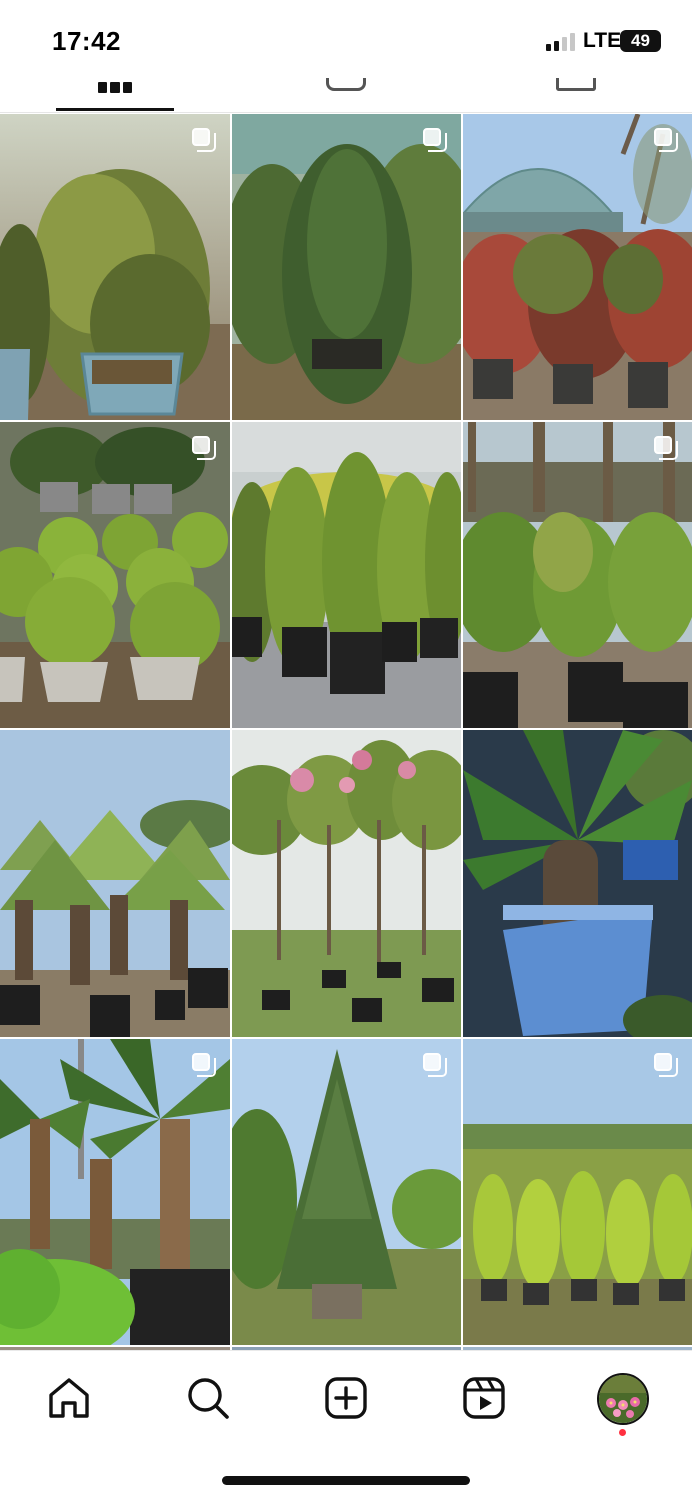 This screenshot has height=1500, width=692. What do you see at coordinates (115, 109) in the screenshot?
I see `tab-selected-indicator` at bounding box center [115, 109].